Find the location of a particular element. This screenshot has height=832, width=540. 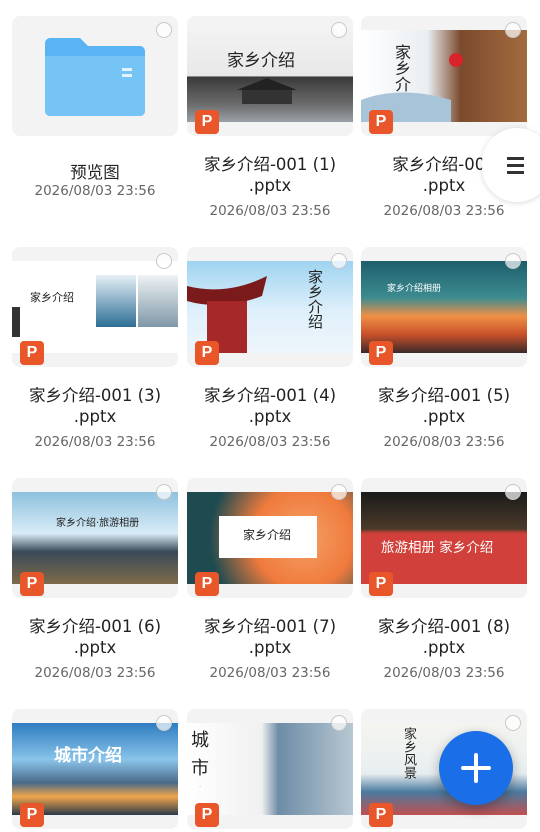

file-name: 家乡介绍-001 (4) .pptx is located at coordinates (270, 406).